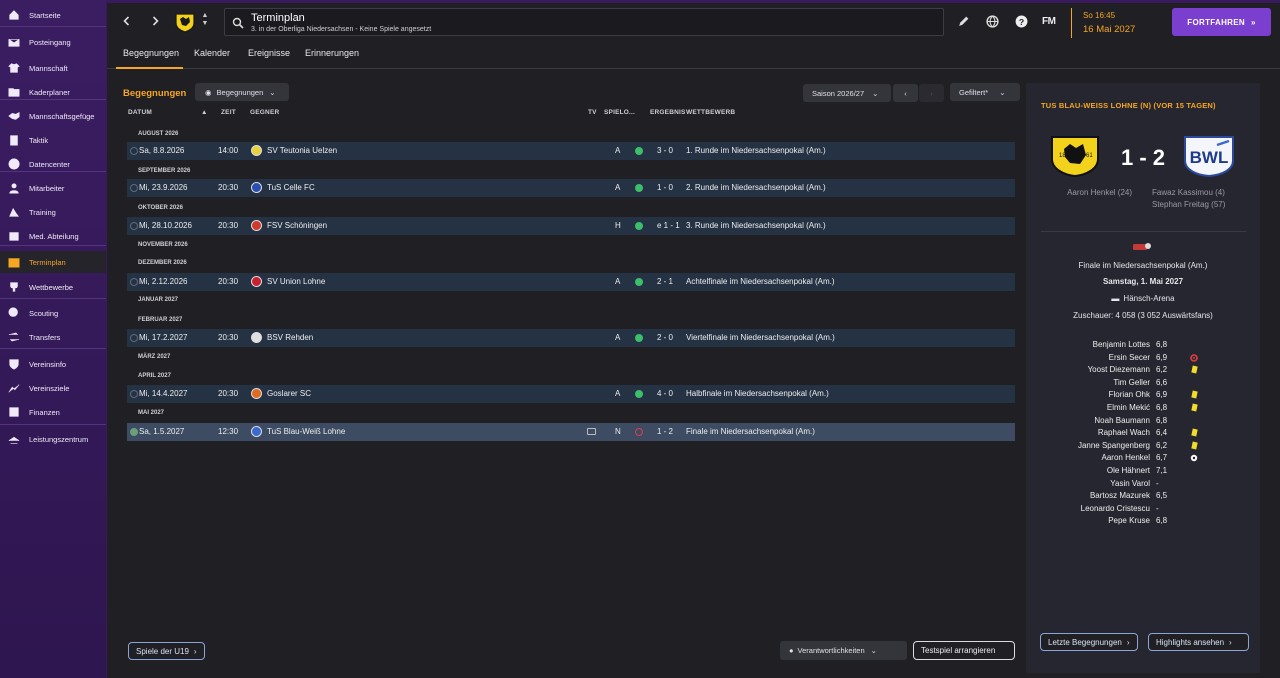 This screenshot has width=1280, height=678. I want to click on sidebar-item-leistungszentrum: Leistungszentrum, so click(53, 439).